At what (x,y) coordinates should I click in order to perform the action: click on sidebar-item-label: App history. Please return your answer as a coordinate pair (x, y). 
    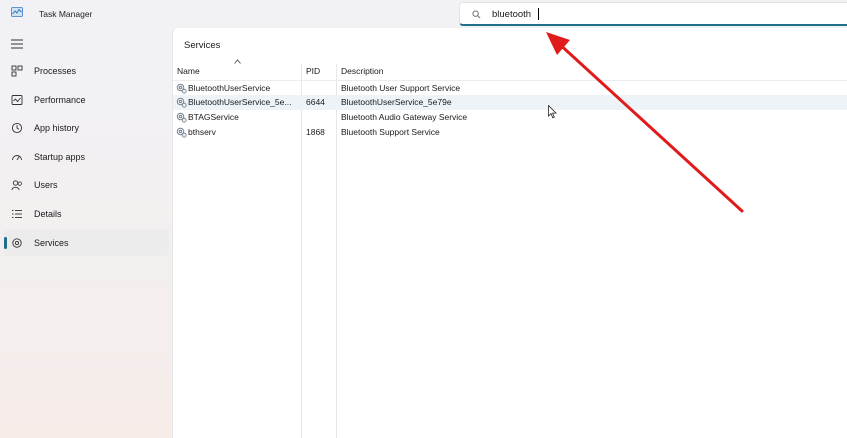
    Looking at the image, I should click on (57, 128).